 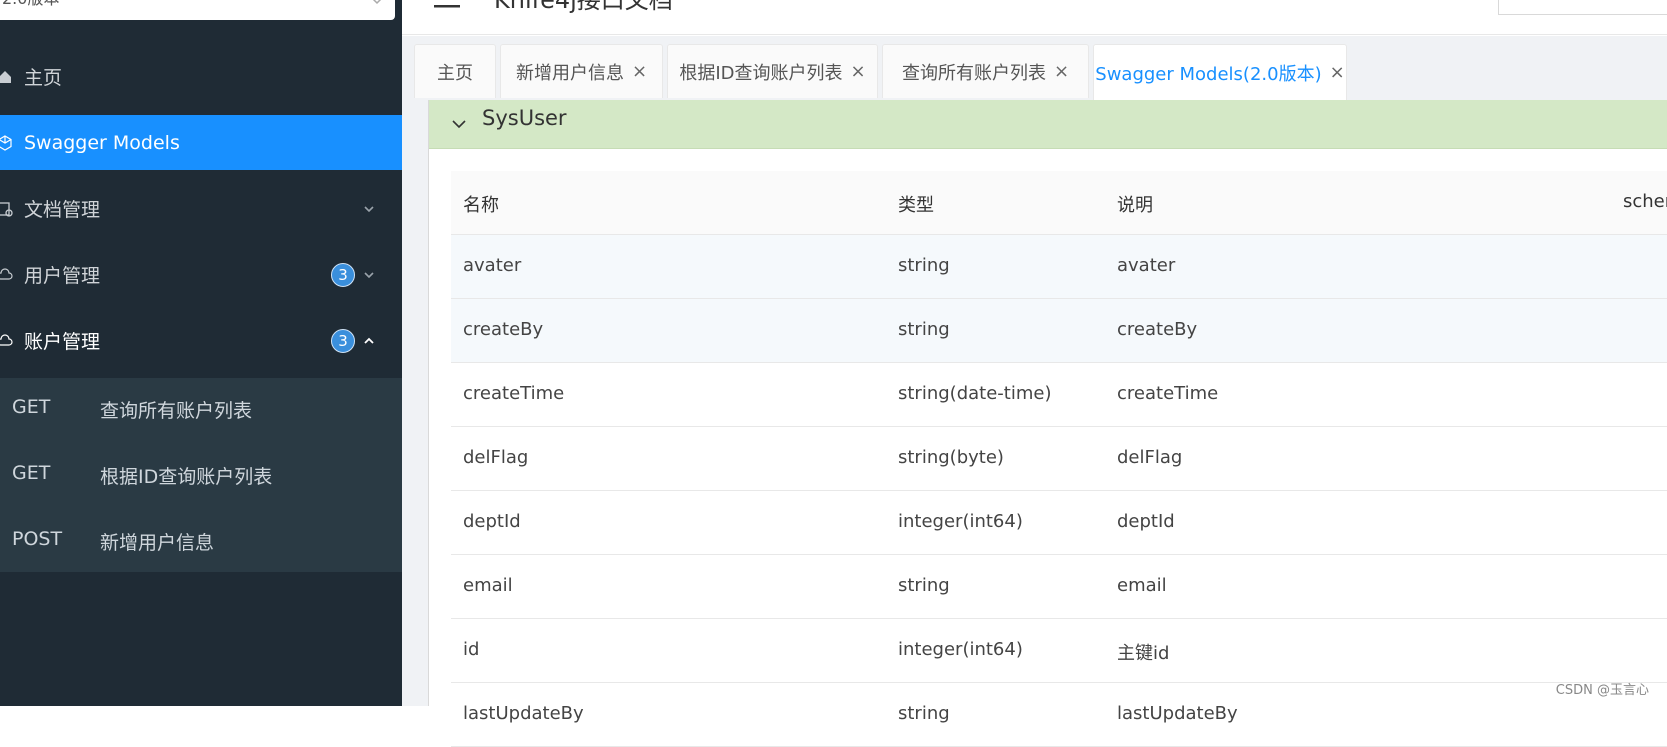 I want to click on doc-manage-icon, so click(x=7, y=209).